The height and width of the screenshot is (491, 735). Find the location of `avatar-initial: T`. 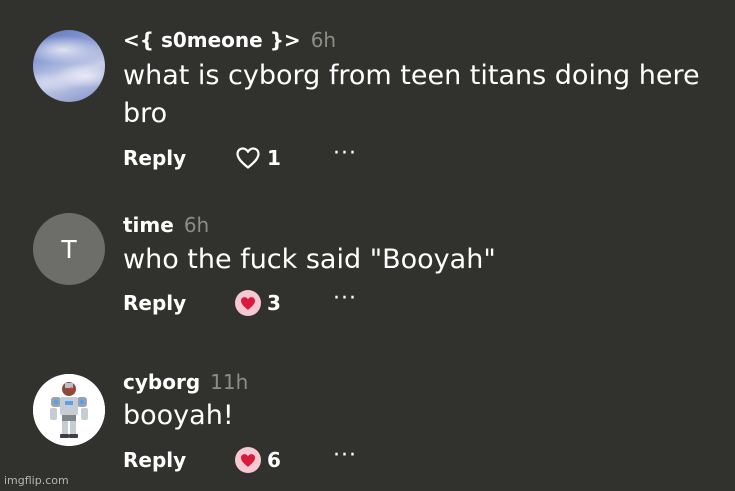

avatar-initial: T is located at coordinates (69, 249).